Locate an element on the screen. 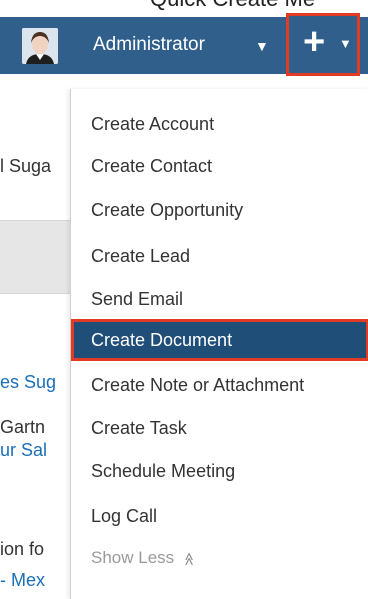  user-menu-label: Administrator is located at coordinates (149, 45).